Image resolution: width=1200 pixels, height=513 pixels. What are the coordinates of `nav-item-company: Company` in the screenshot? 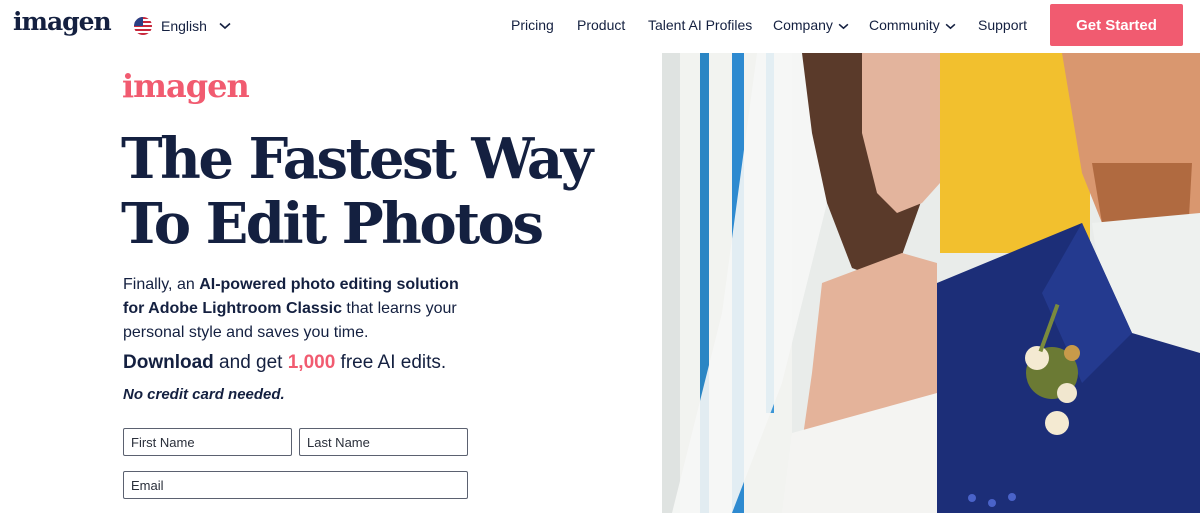 It's located at (811, 25).